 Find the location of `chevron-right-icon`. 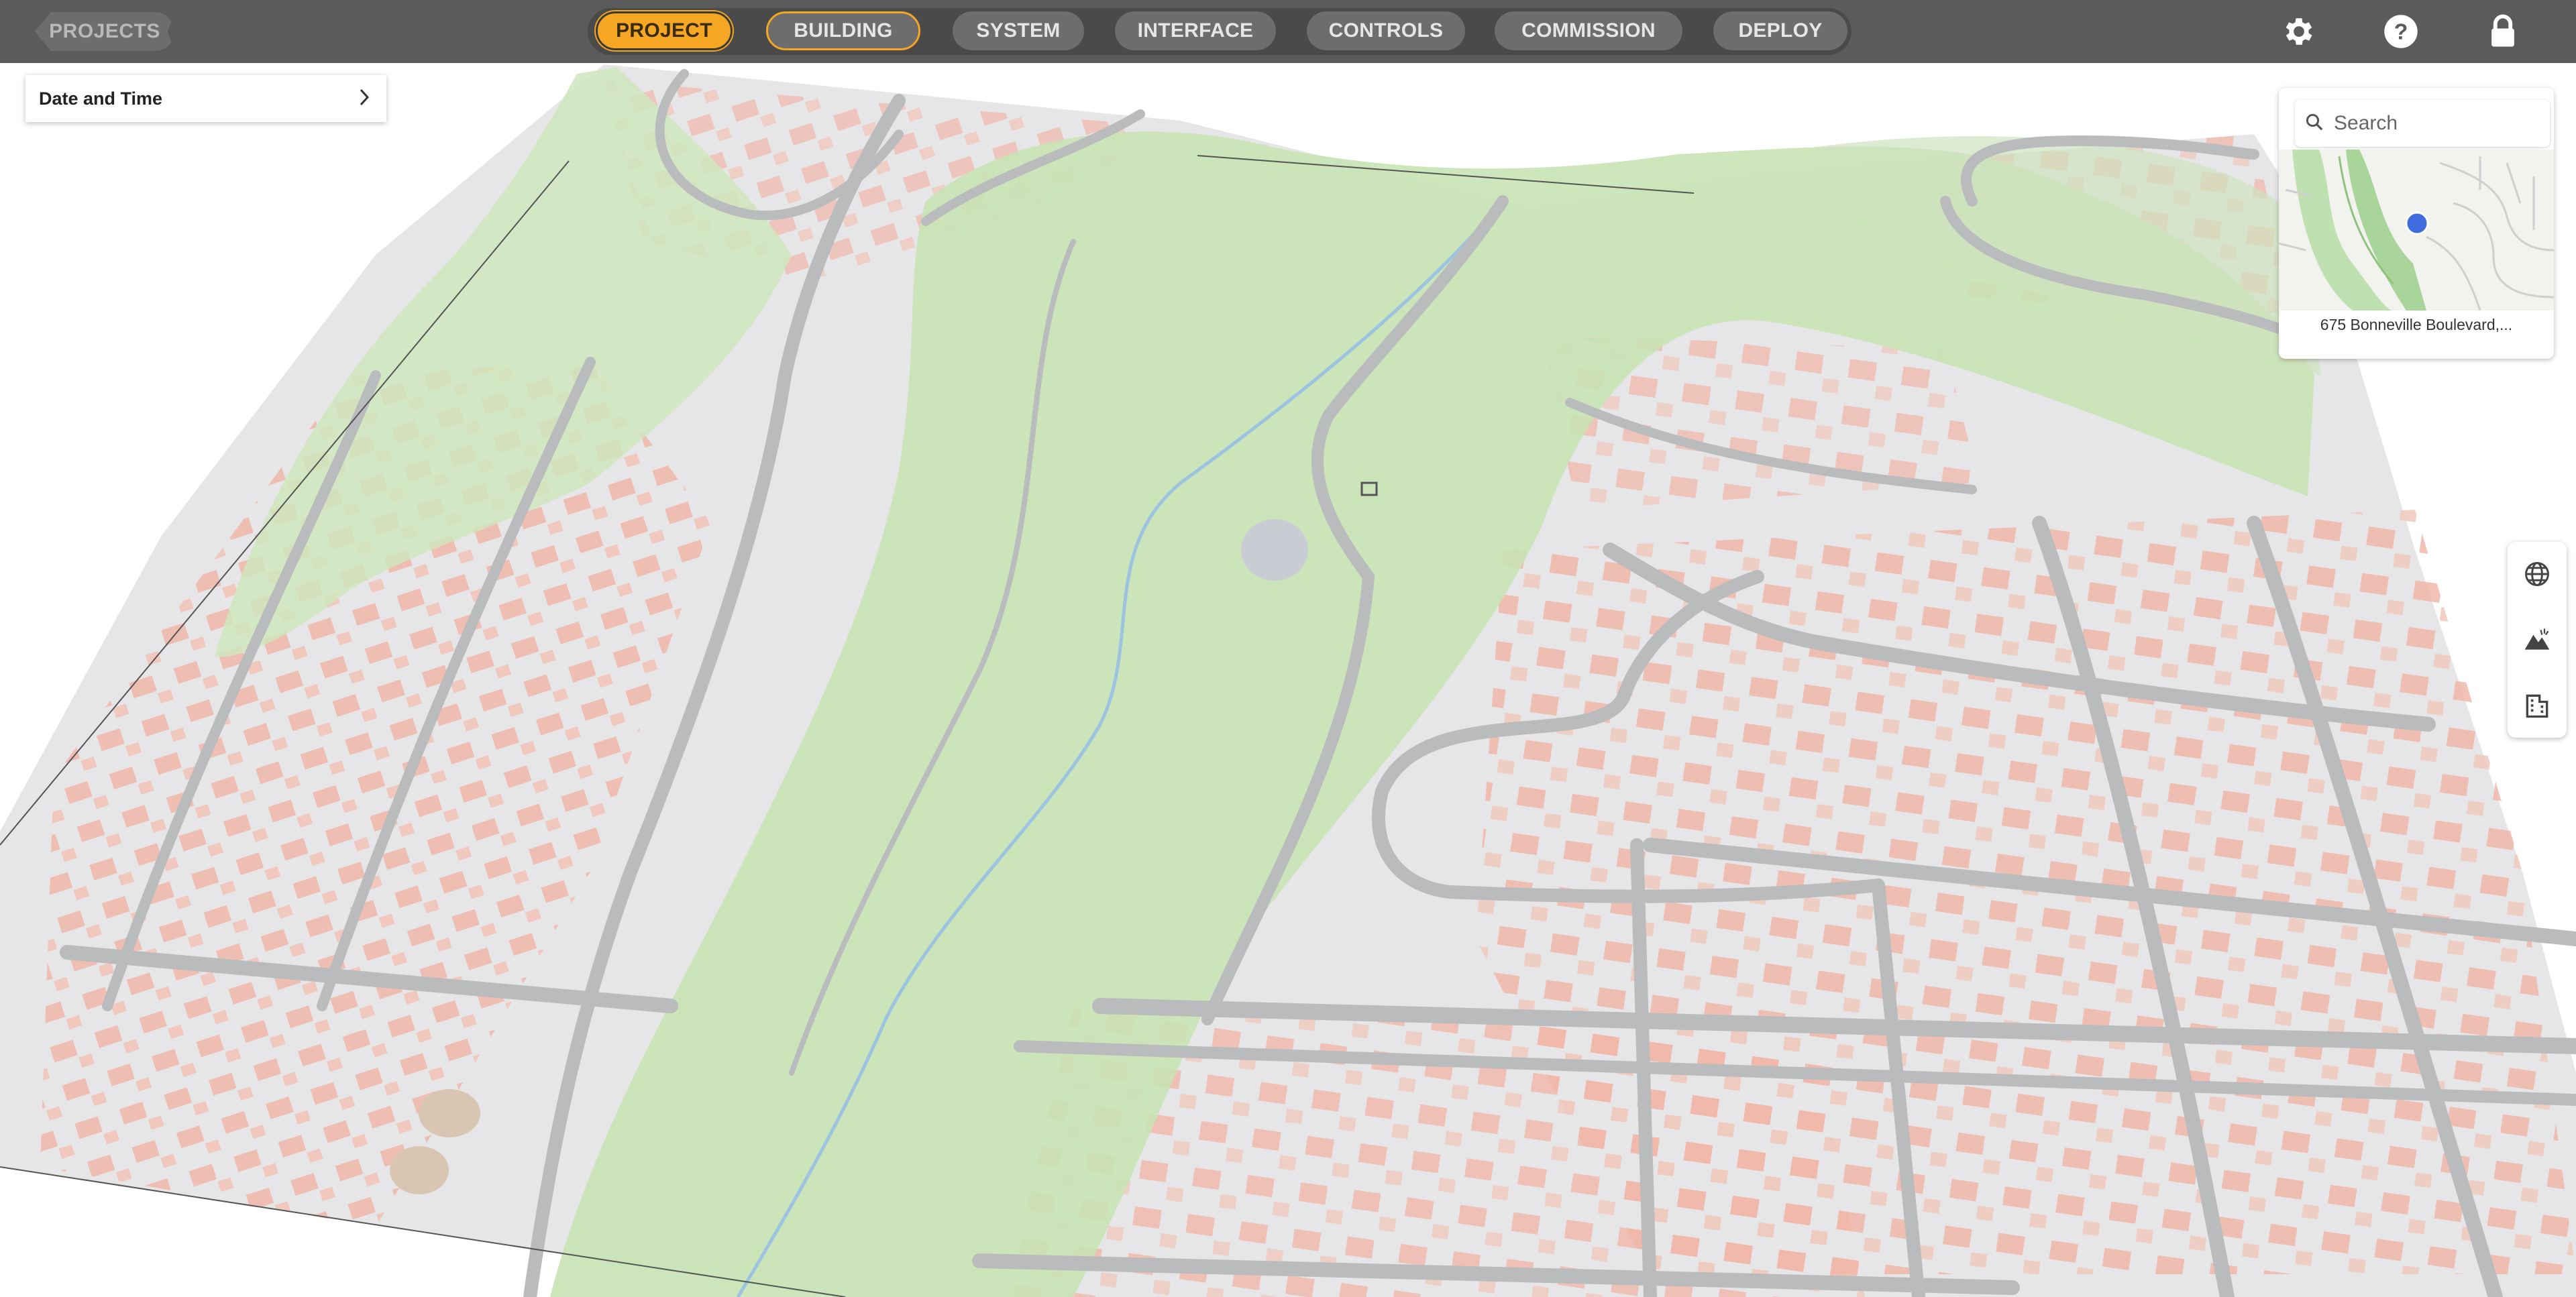

chevron-right-icon is located at coordinates (364, 99).